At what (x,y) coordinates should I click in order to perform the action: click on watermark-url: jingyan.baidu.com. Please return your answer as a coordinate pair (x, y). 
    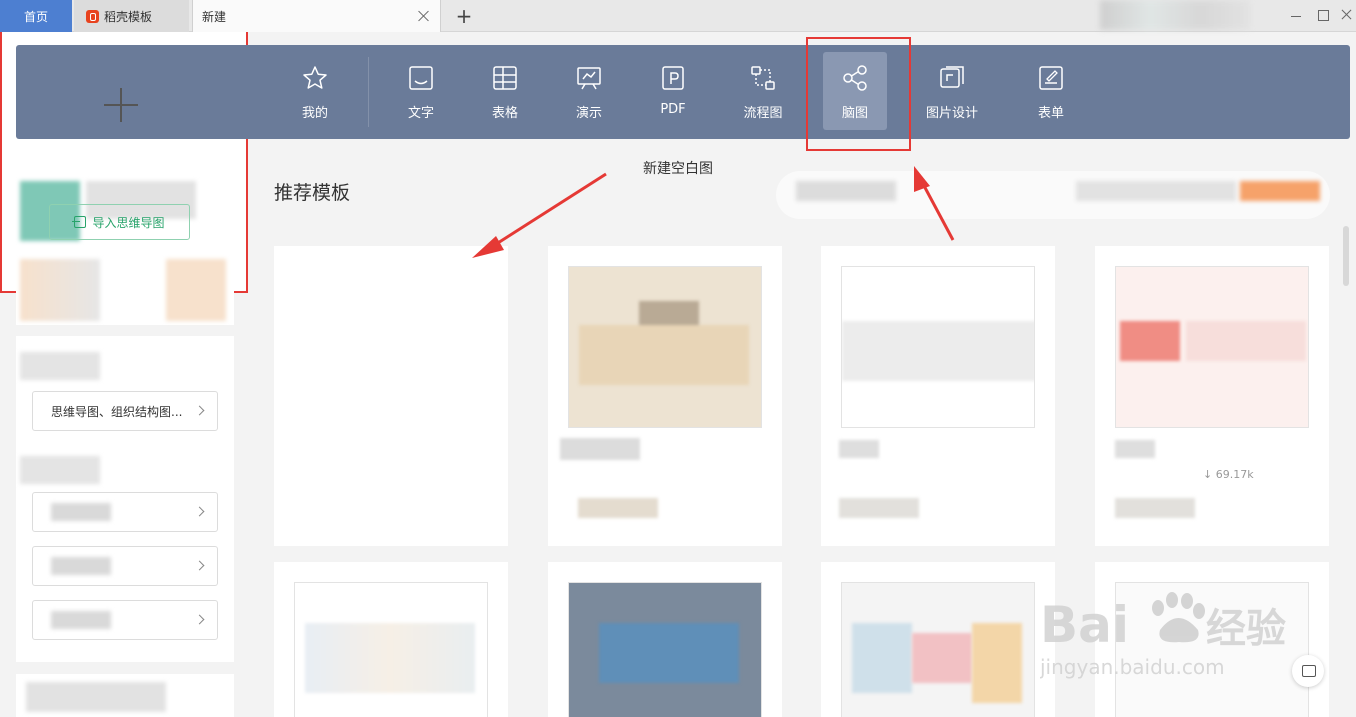
    Looking at the image, I should click on (1132, 667).